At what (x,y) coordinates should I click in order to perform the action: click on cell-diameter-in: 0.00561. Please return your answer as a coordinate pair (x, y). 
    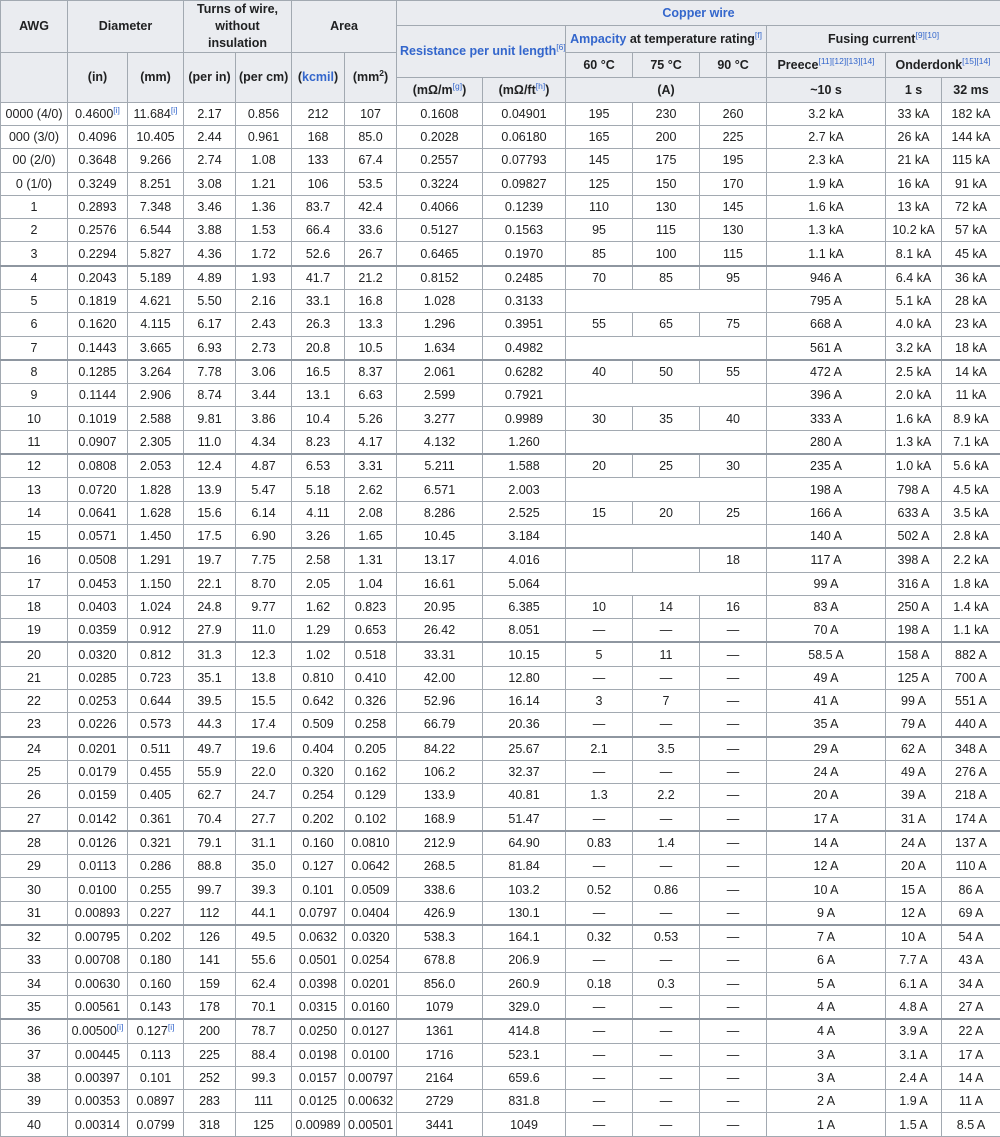
    Looking at the image, I should click on (98, 1007).